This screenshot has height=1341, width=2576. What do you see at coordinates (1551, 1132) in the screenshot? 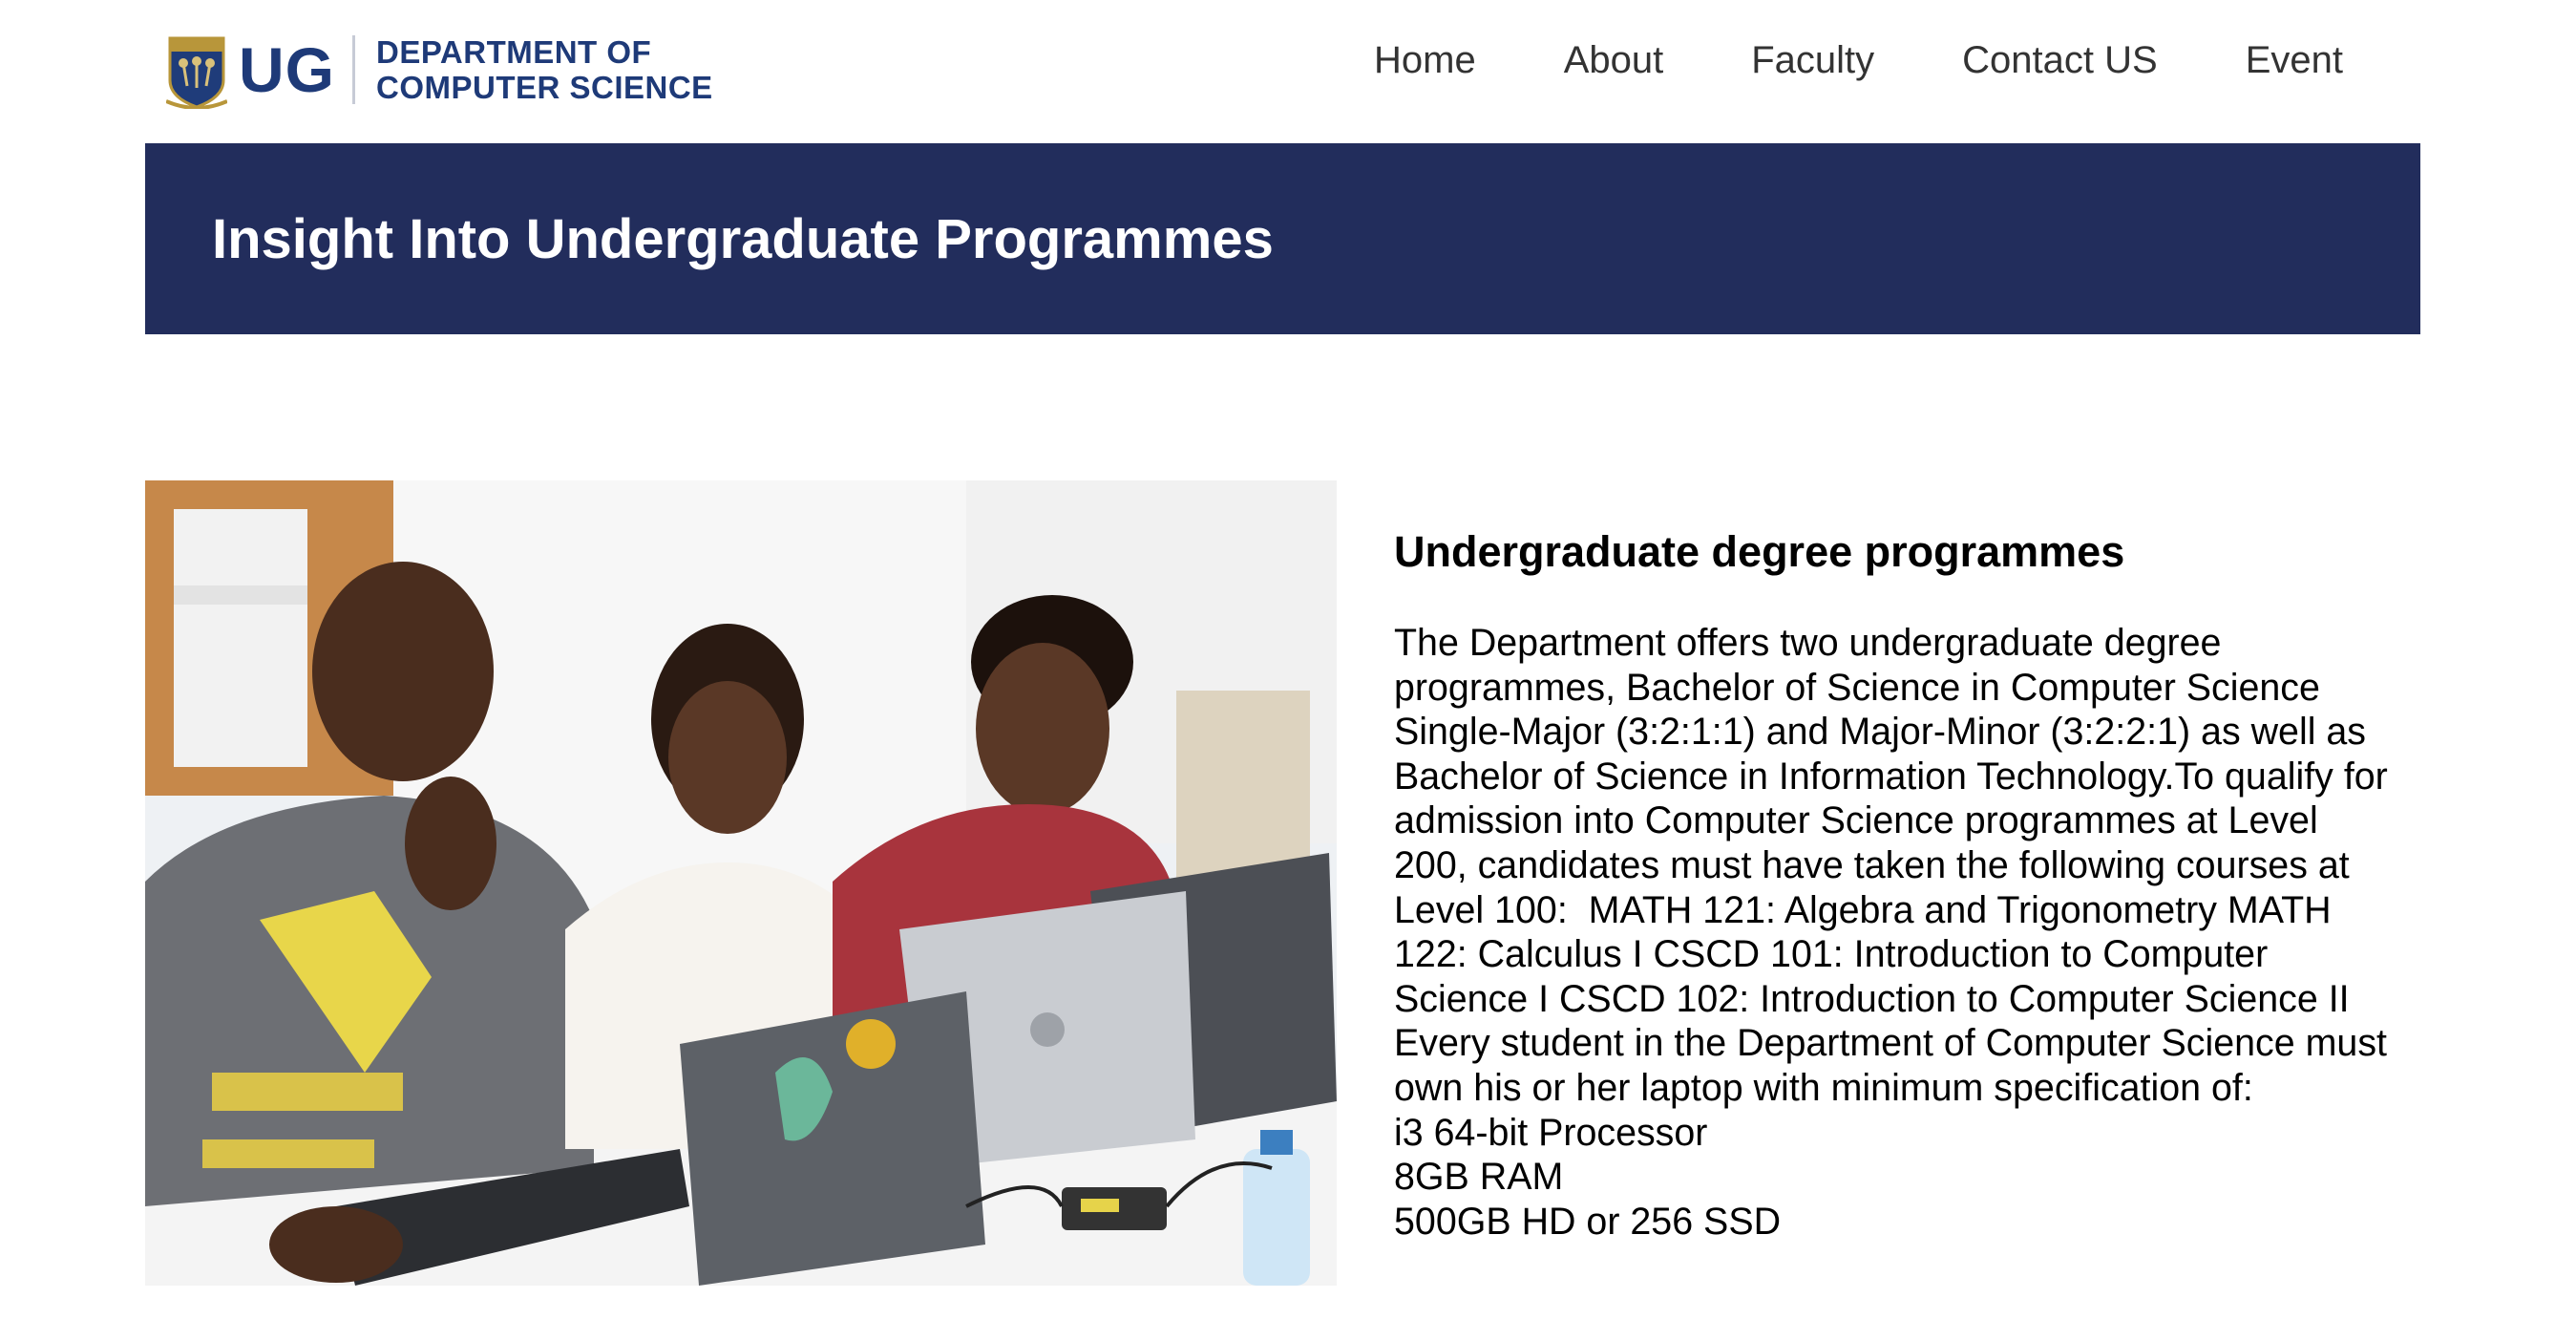
I see `spec-processor: i3 64-bit Processor` at bounding box center [1551, 1132].